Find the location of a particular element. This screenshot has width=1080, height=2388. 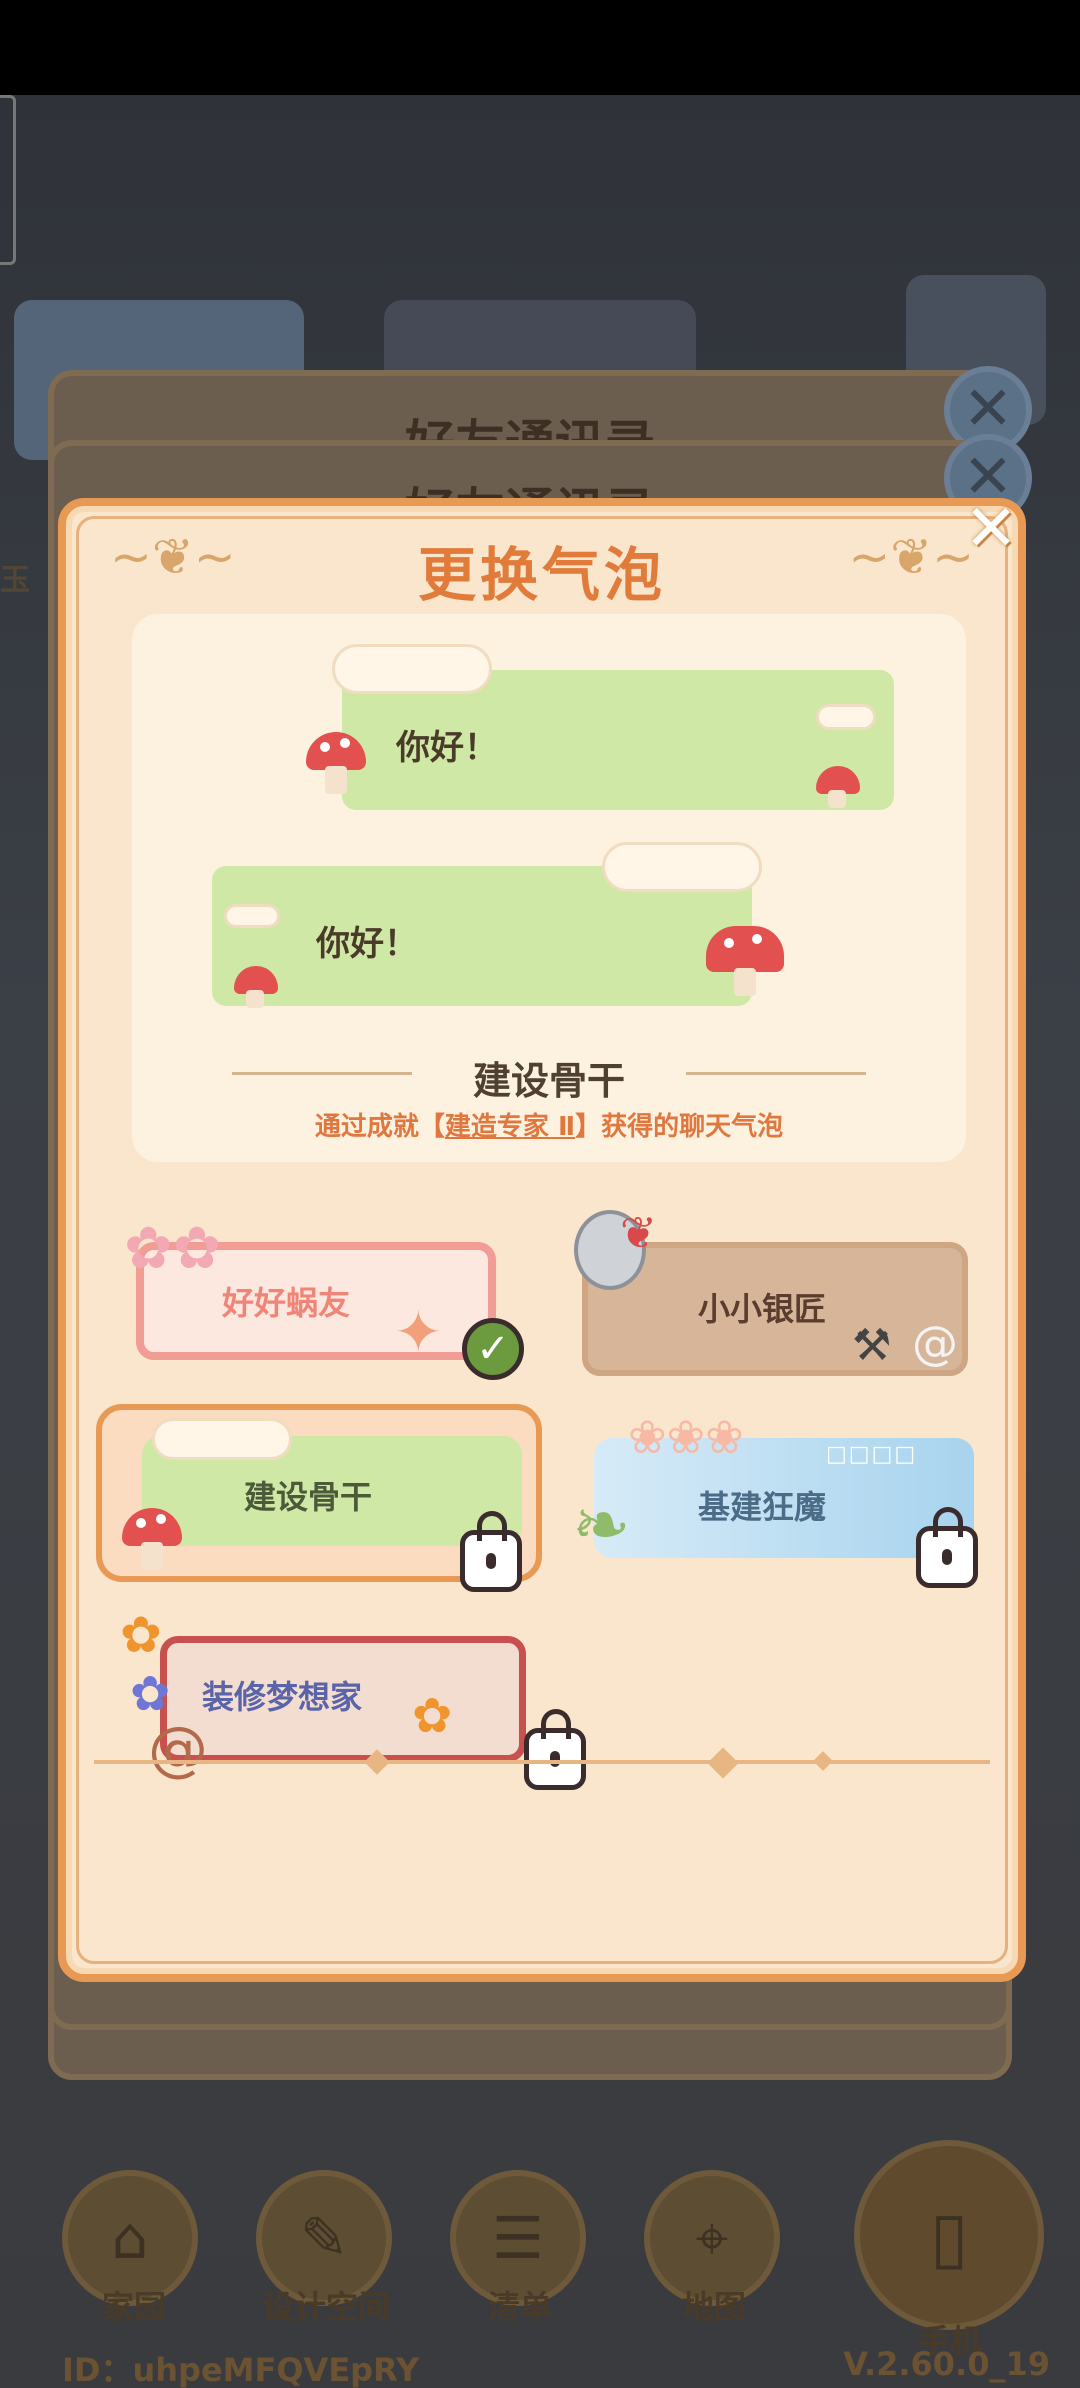

map-pin-icon: ⌖ is located at coordinates (712, 2238).